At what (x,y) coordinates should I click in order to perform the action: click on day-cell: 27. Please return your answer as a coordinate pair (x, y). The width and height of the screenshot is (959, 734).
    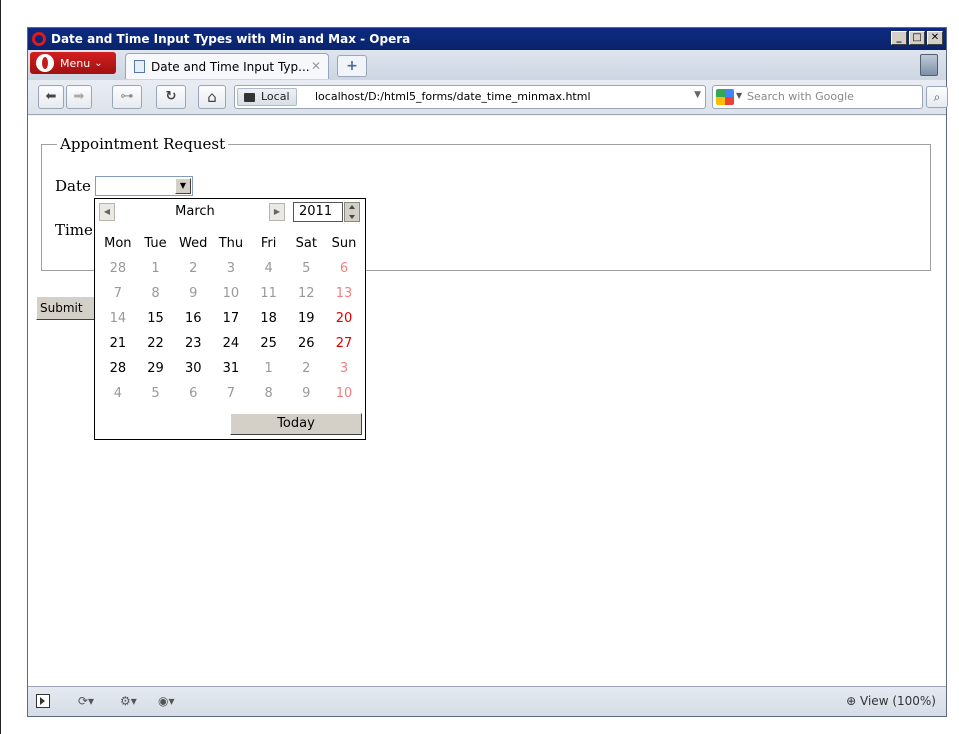
    Looking at the image, I should click on (344, 343).